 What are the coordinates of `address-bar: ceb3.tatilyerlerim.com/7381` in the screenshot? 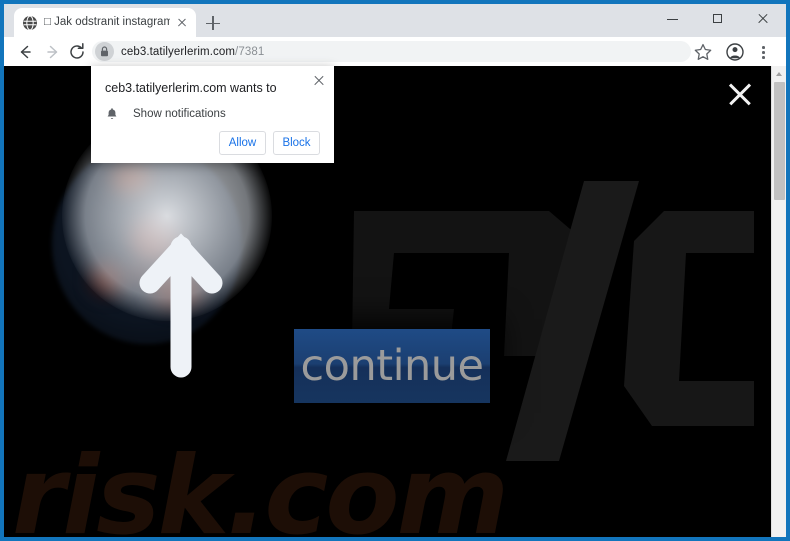 It's located at (391, 51).